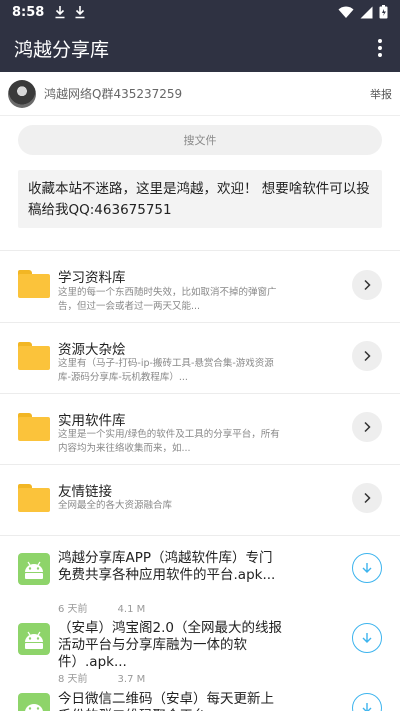 The height and width of the screenshot is (711, 400). What do you see at coordinates (22, 93) in the screenshot?
I see `avatar` at bounding box center [22, 93].